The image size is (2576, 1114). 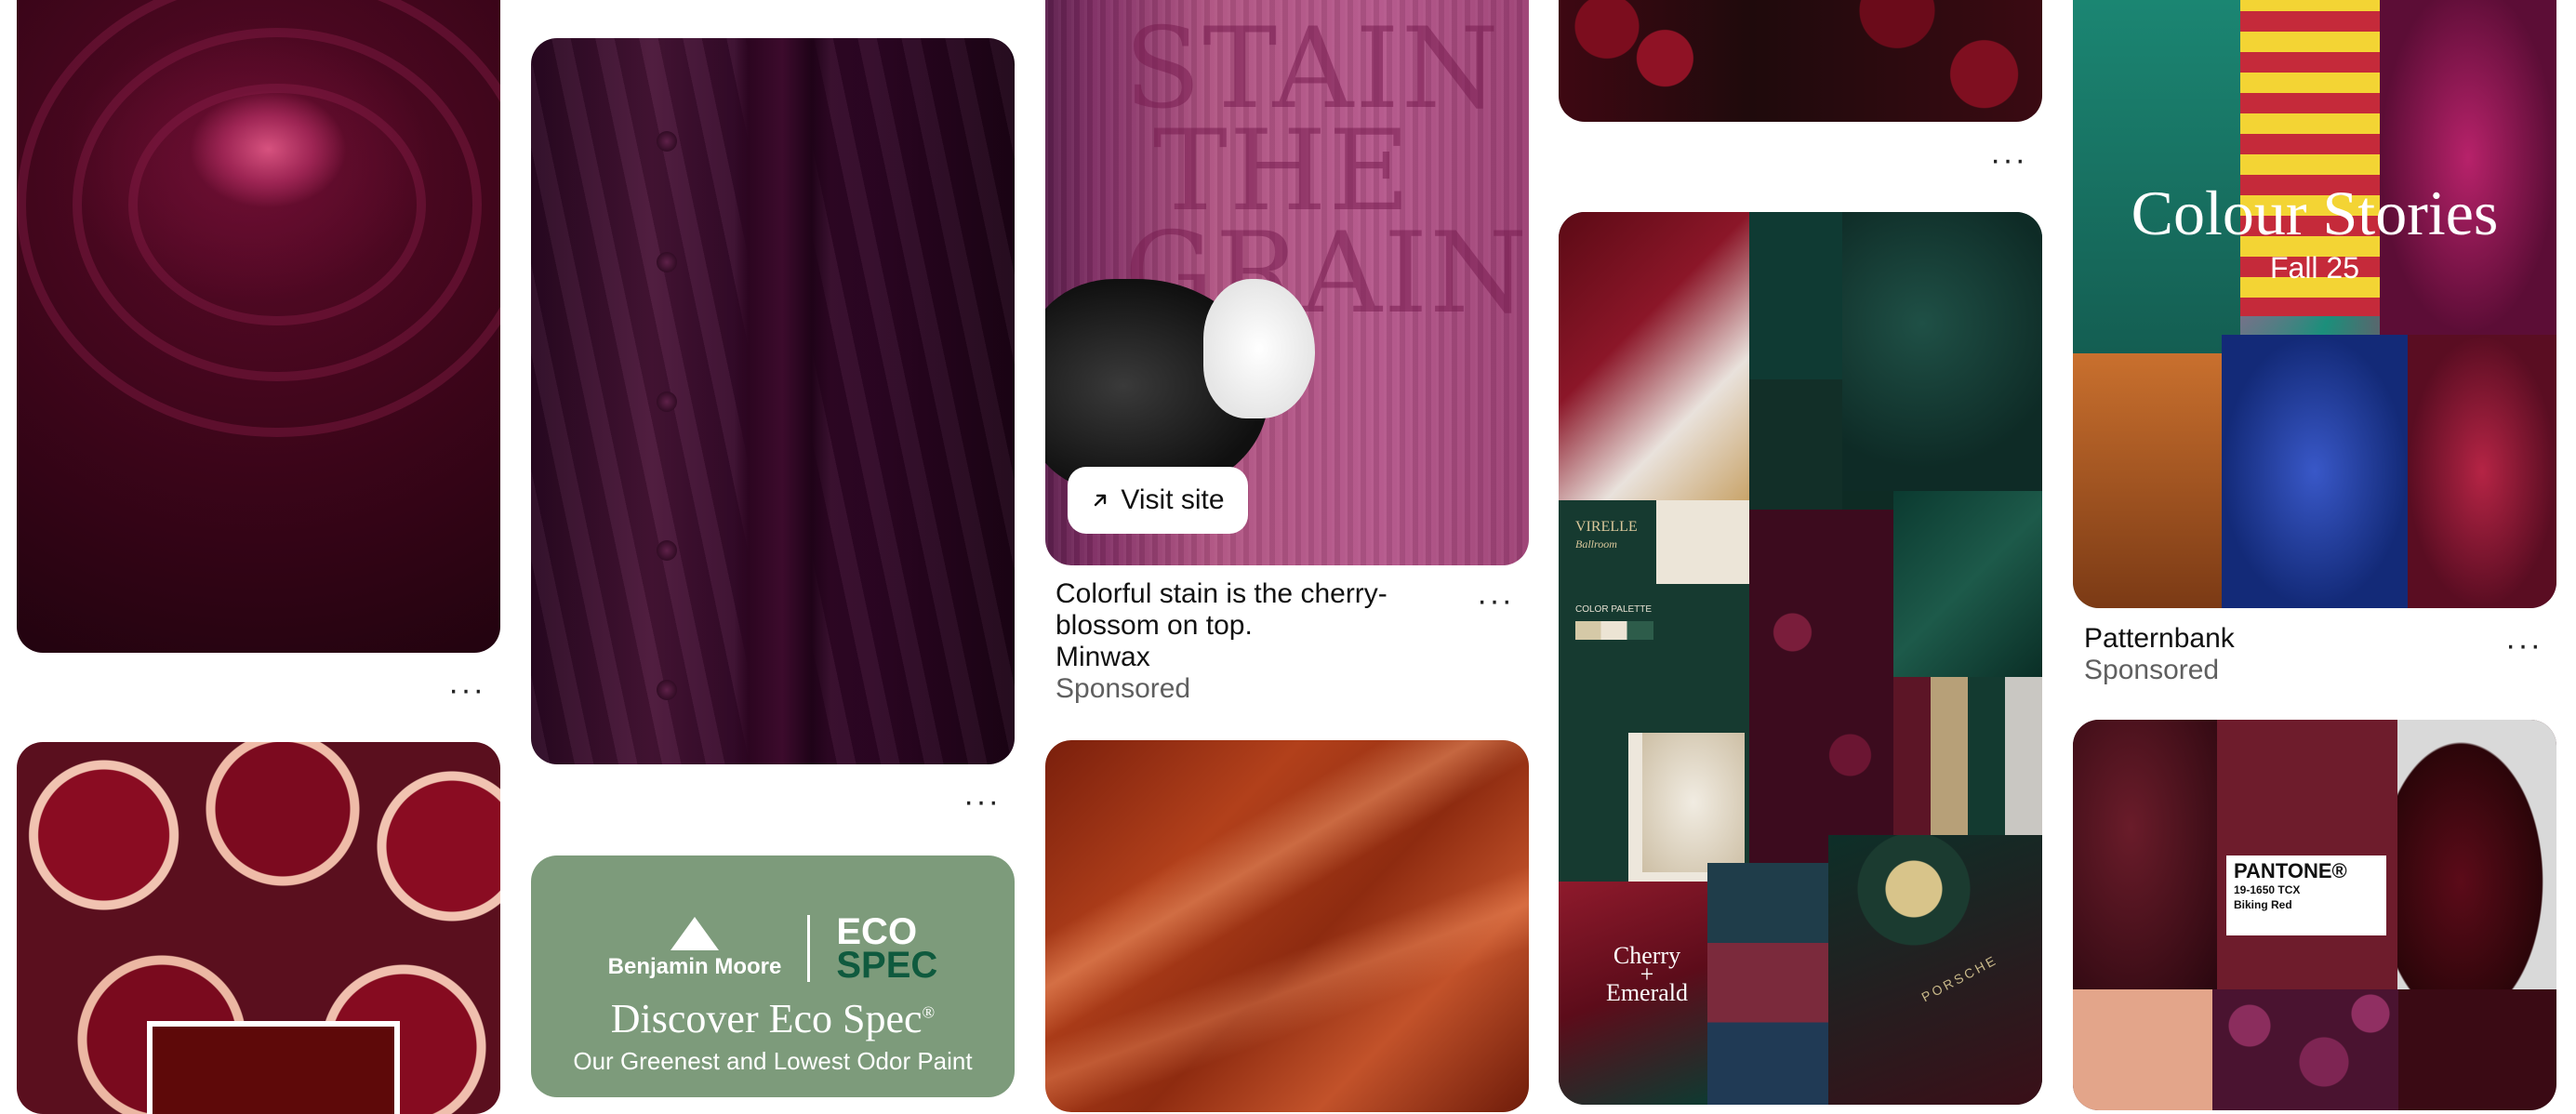 What do you see at coordinates (2476, 854) in the screenshot?
I see `moodboard-tile-car` at bounding box center [2476, 854].